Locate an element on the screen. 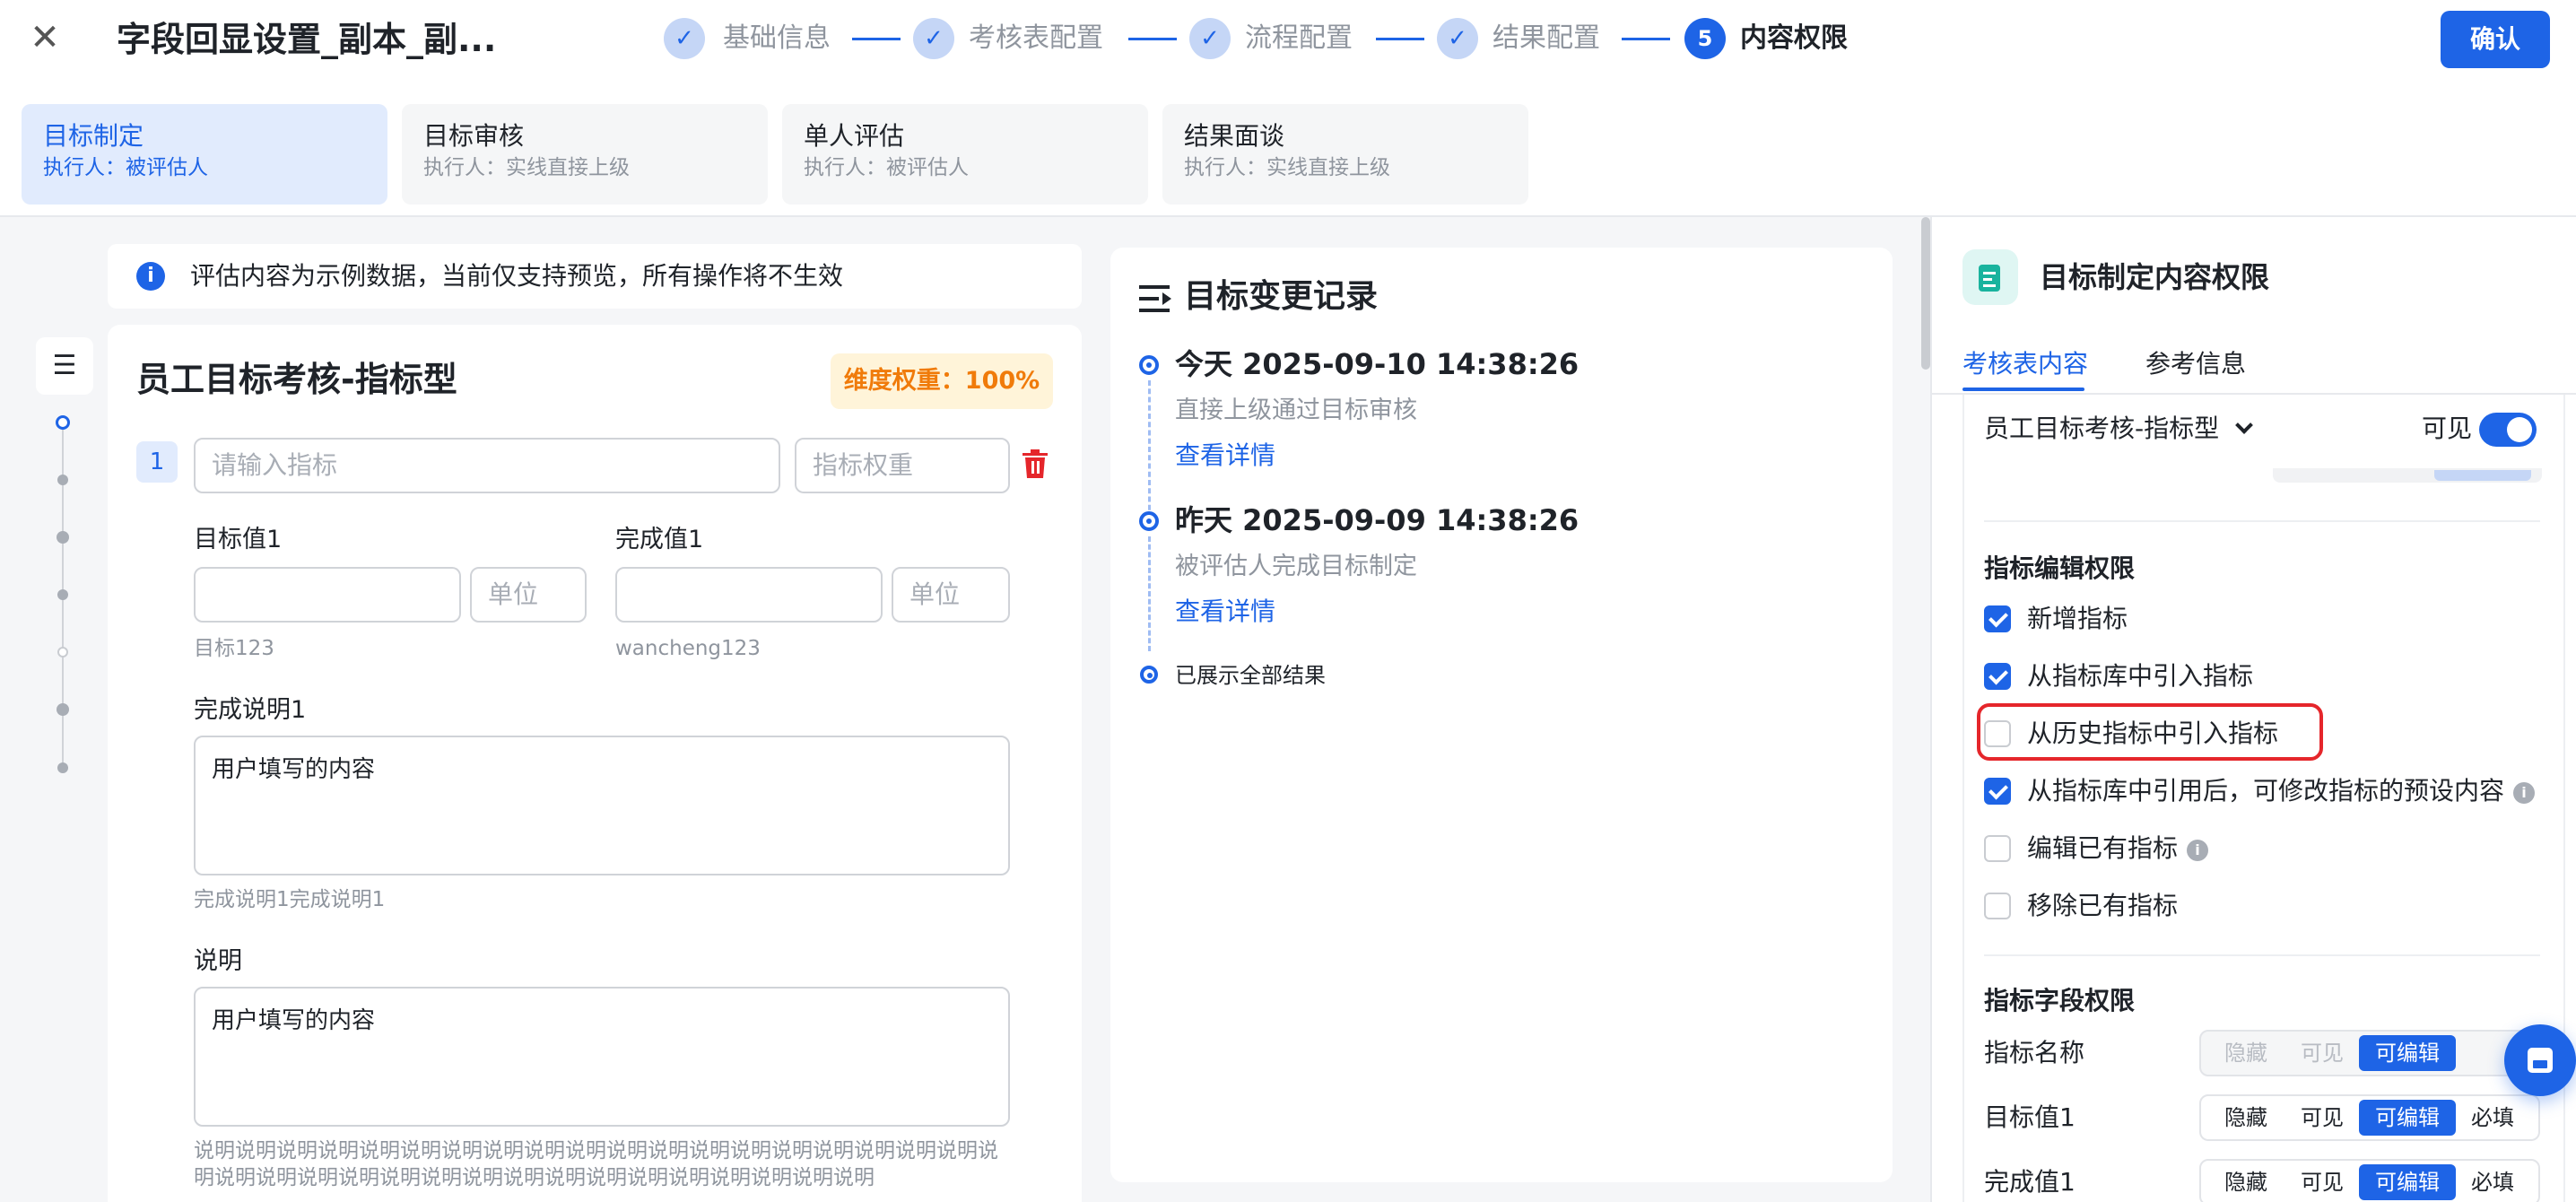 This screenshot has height=1202, width=2576. stage-tab-self-evaluation: 单人评估 执行人：被评估人 is located at coordinates (965, 154).